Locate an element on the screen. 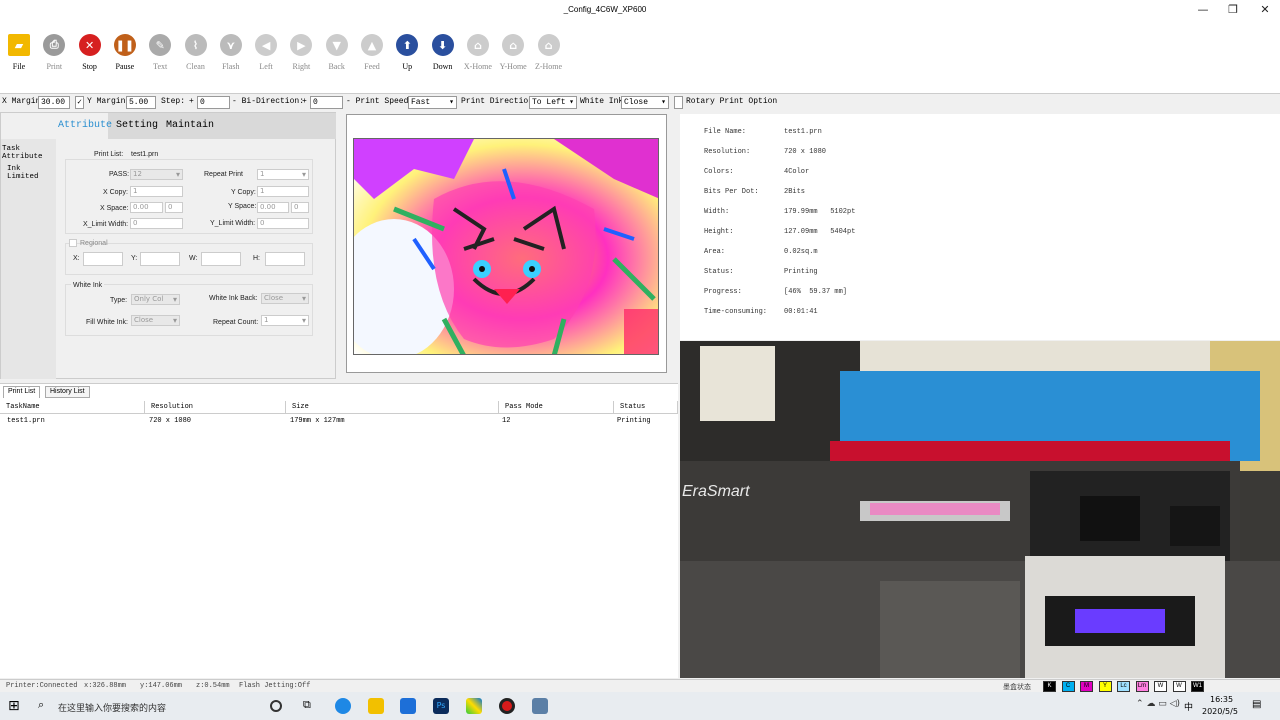 Image resolution: width=1280 pixels, height=720 pixels. tab-maintain: Maintain is located at coordinates (190, 125).